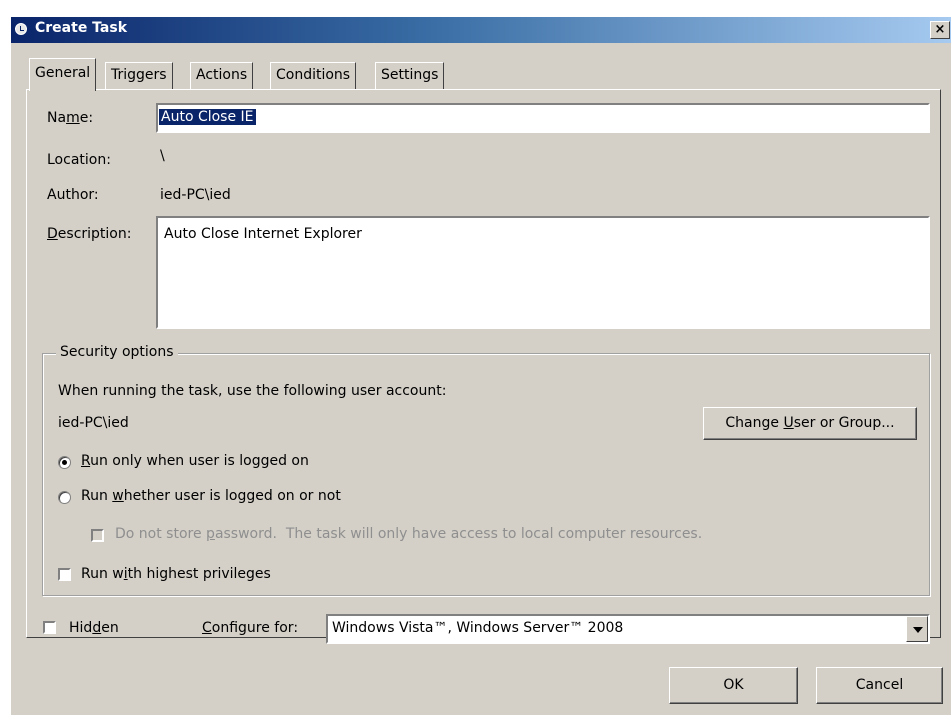 This screenshot has height=715, width=951. I want to click on highest-privileges-checkbox, so click(64, 574).